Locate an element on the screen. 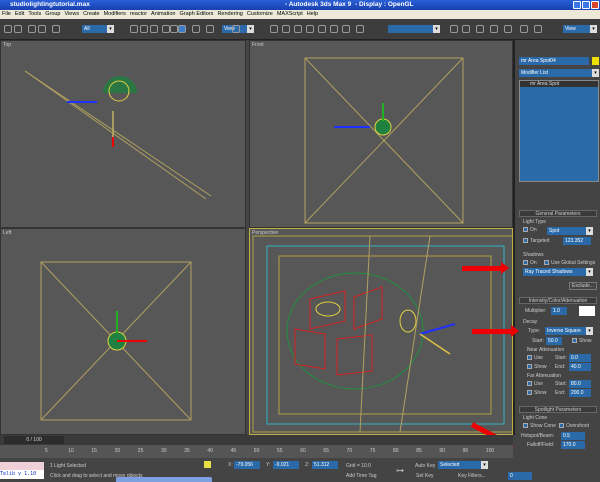 This screenshot has width=600, height=482. rollout-general-parameters: General Parameters is located at coordinates (558, 213).